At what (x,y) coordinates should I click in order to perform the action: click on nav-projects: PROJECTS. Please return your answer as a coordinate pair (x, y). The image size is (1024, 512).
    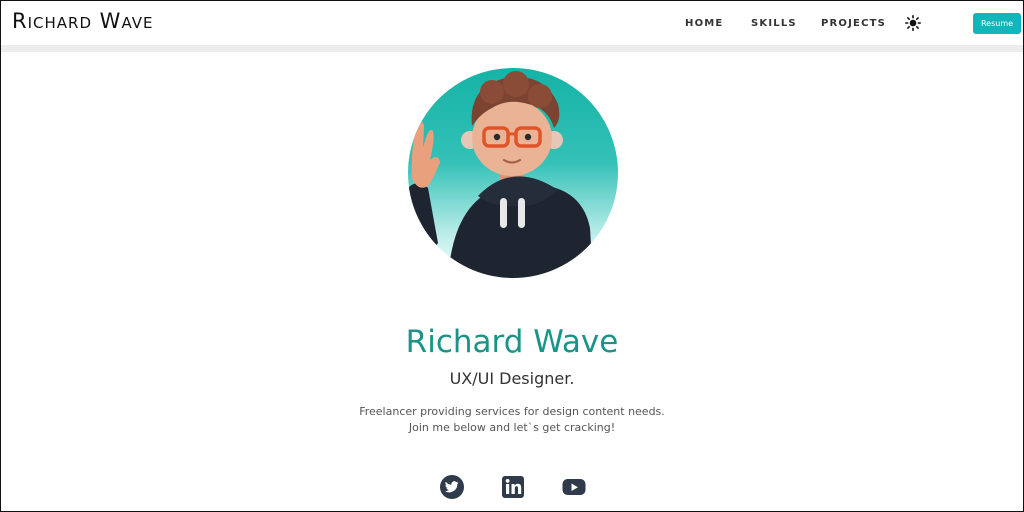
    Looking at the image, I should click on (853, 23).